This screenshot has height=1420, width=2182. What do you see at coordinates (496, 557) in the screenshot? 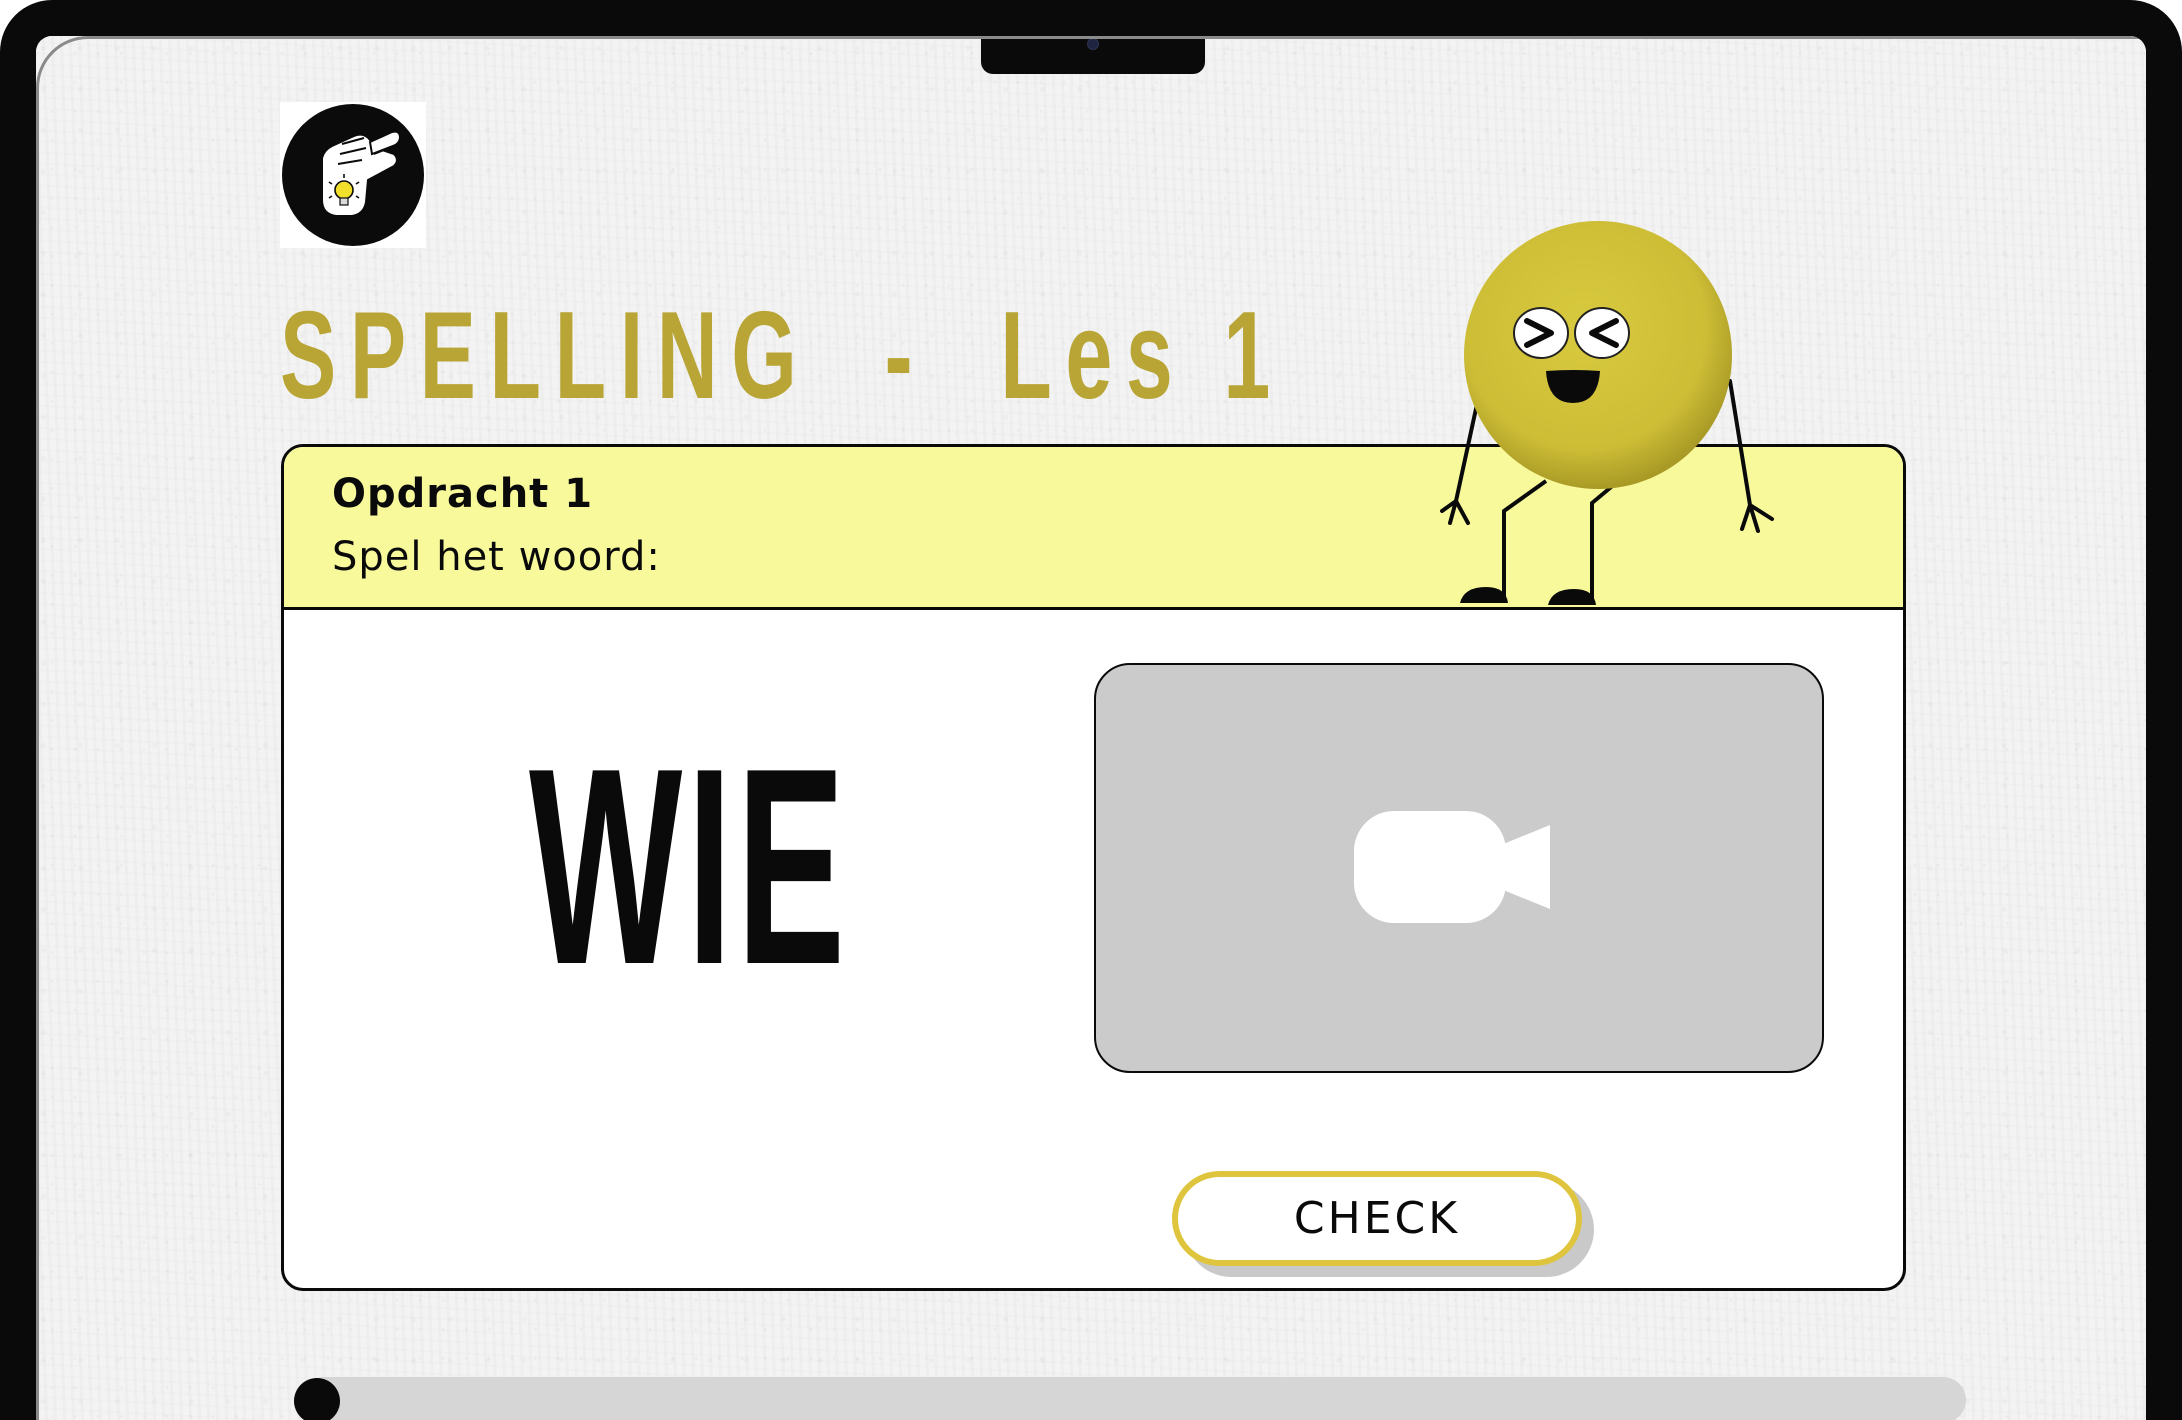
I see `exercise-instruction: Spel het woord:` at bounding box center [496, 557].